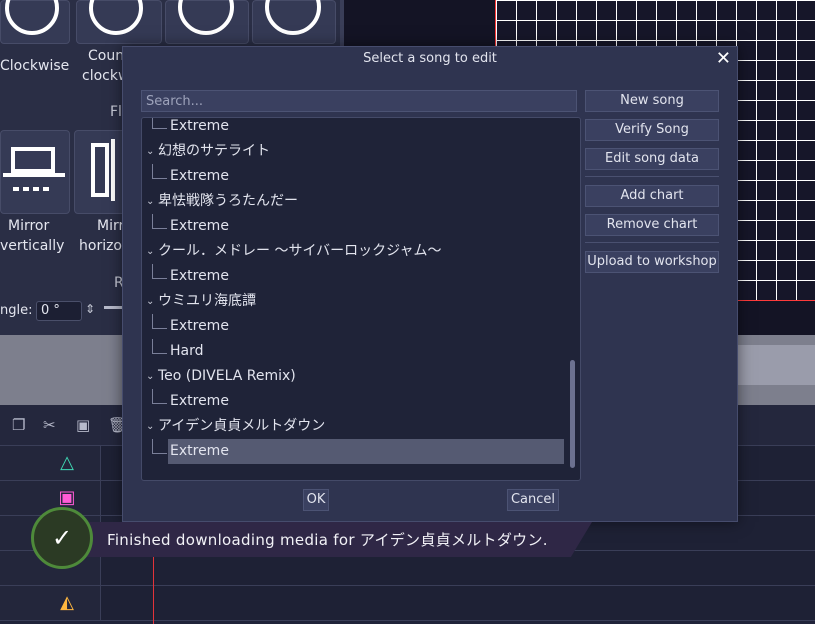 This screenshot has width=815, height=624. I want to click on cancel-button: Cancel, so click(533, 500).